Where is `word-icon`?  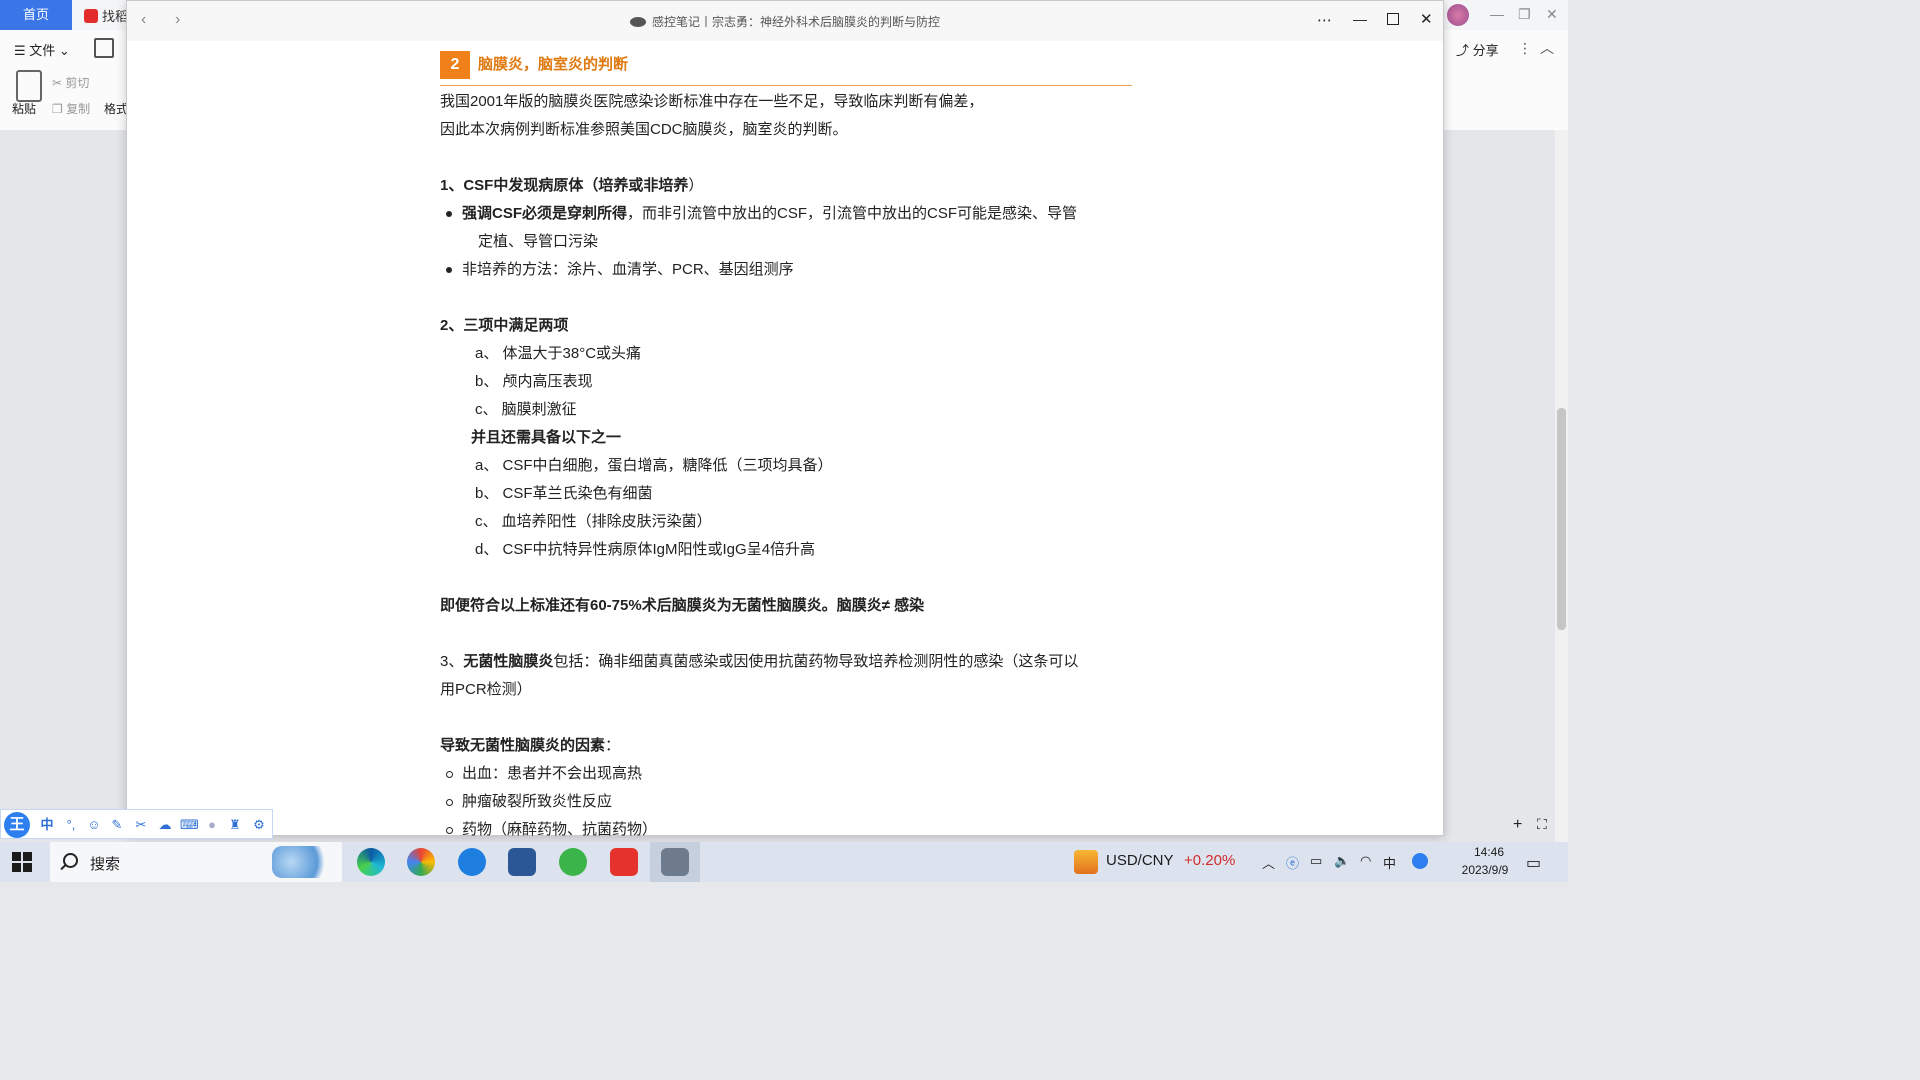
word-icon is located at coordinates (522, 862).